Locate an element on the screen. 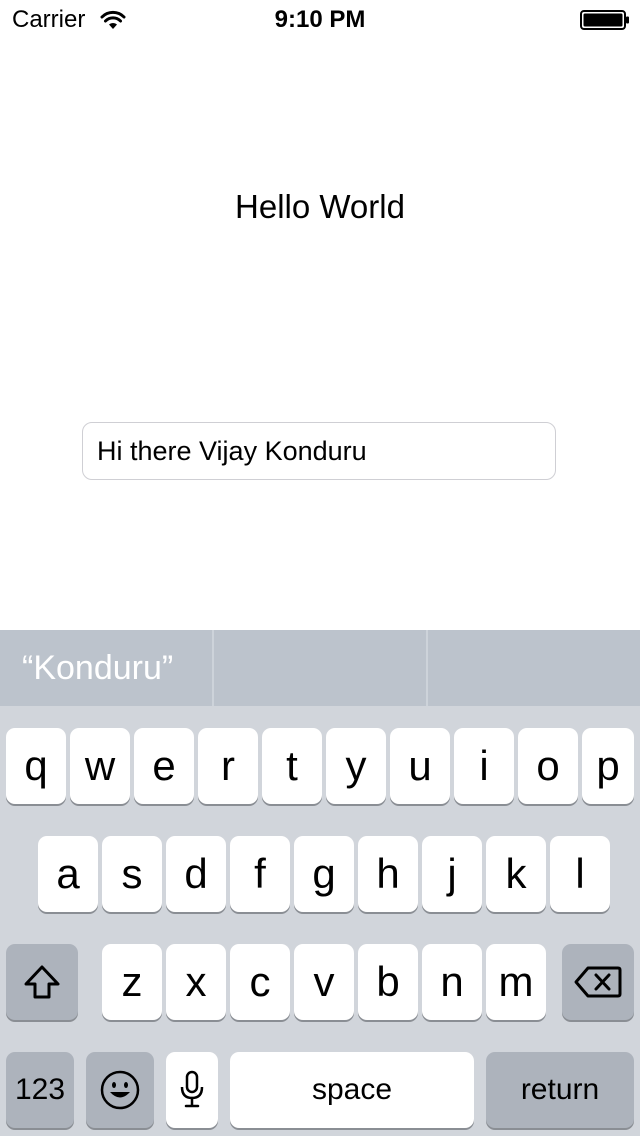 This screenshot has width=640, height=1136. key-c: c is located at coordinates (260, 982).